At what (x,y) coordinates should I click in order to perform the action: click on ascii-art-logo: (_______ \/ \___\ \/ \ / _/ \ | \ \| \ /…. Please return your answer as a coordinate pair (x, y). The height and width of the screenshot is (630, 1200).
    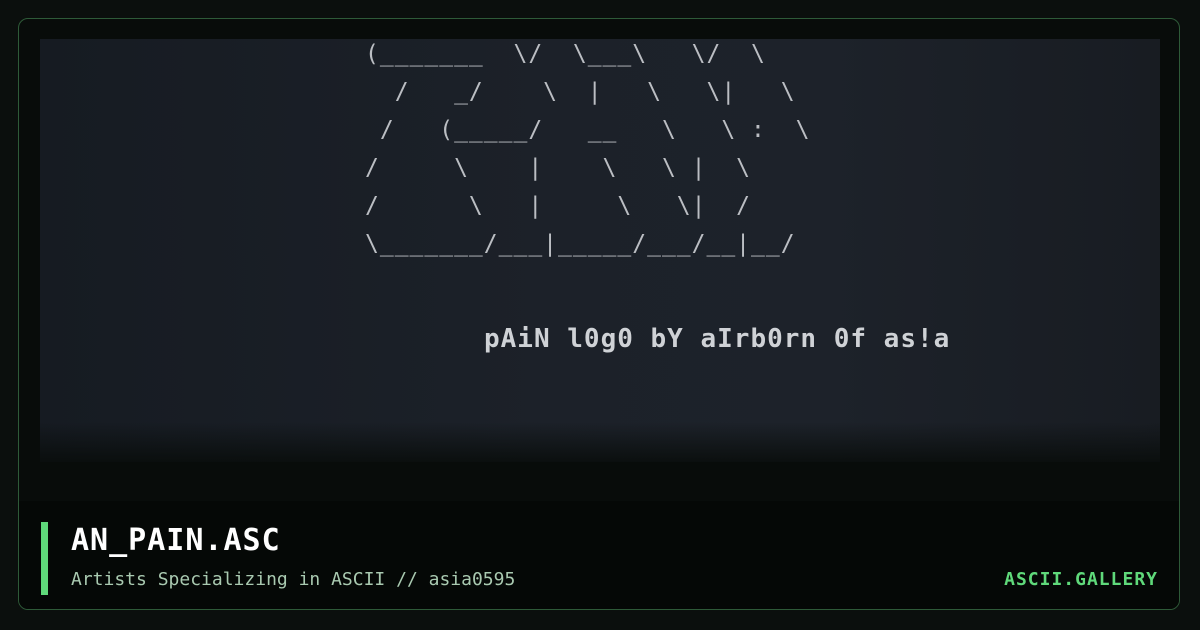
    Looking at the image, I should click on (588, 149).